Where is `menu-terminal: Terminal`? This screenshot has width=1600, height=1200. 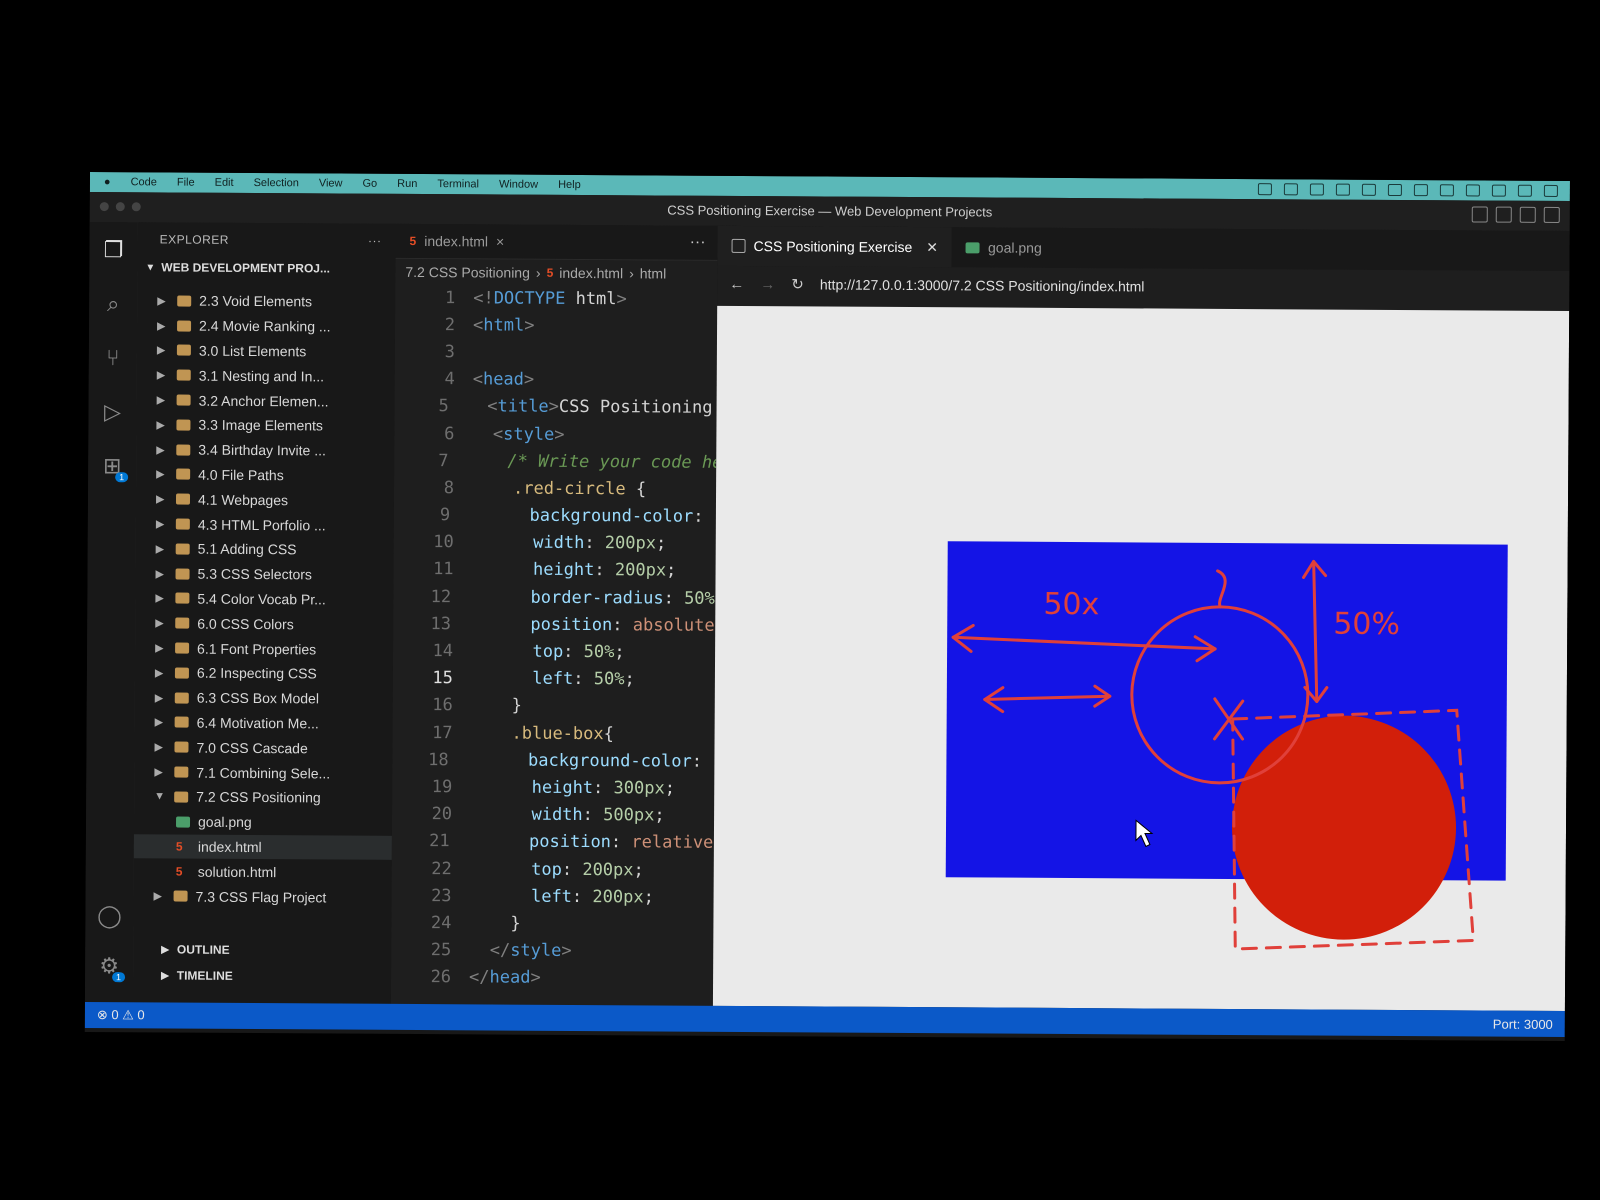
menu-terminal: Terminal is located at coordinates (458, 184).